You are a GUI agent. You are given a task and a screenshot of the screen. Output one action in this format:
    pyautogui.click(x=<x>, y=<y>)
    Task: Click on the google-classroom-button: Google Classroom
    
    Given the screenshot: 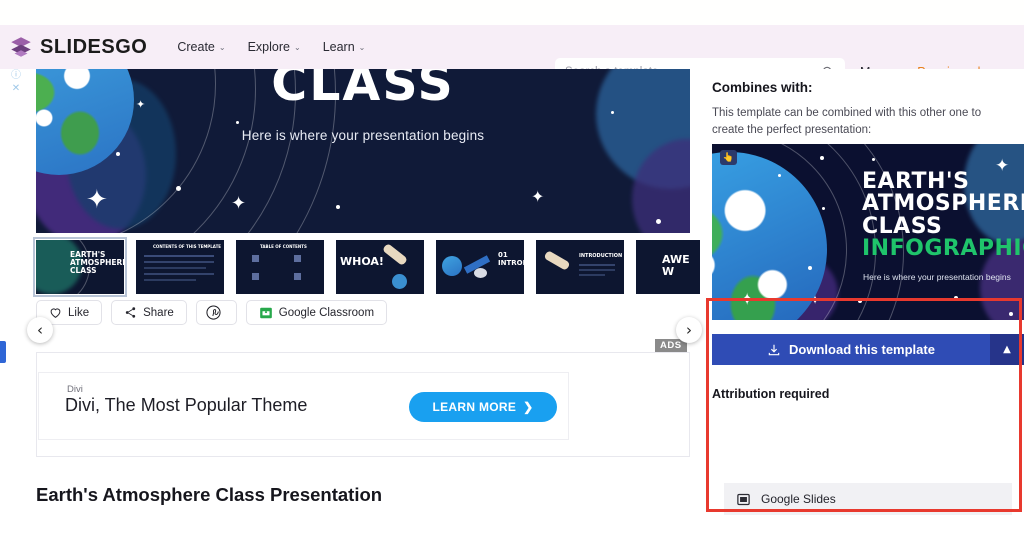 What is the action you would take?
    pyautogui.click(x=316, y=312)
    